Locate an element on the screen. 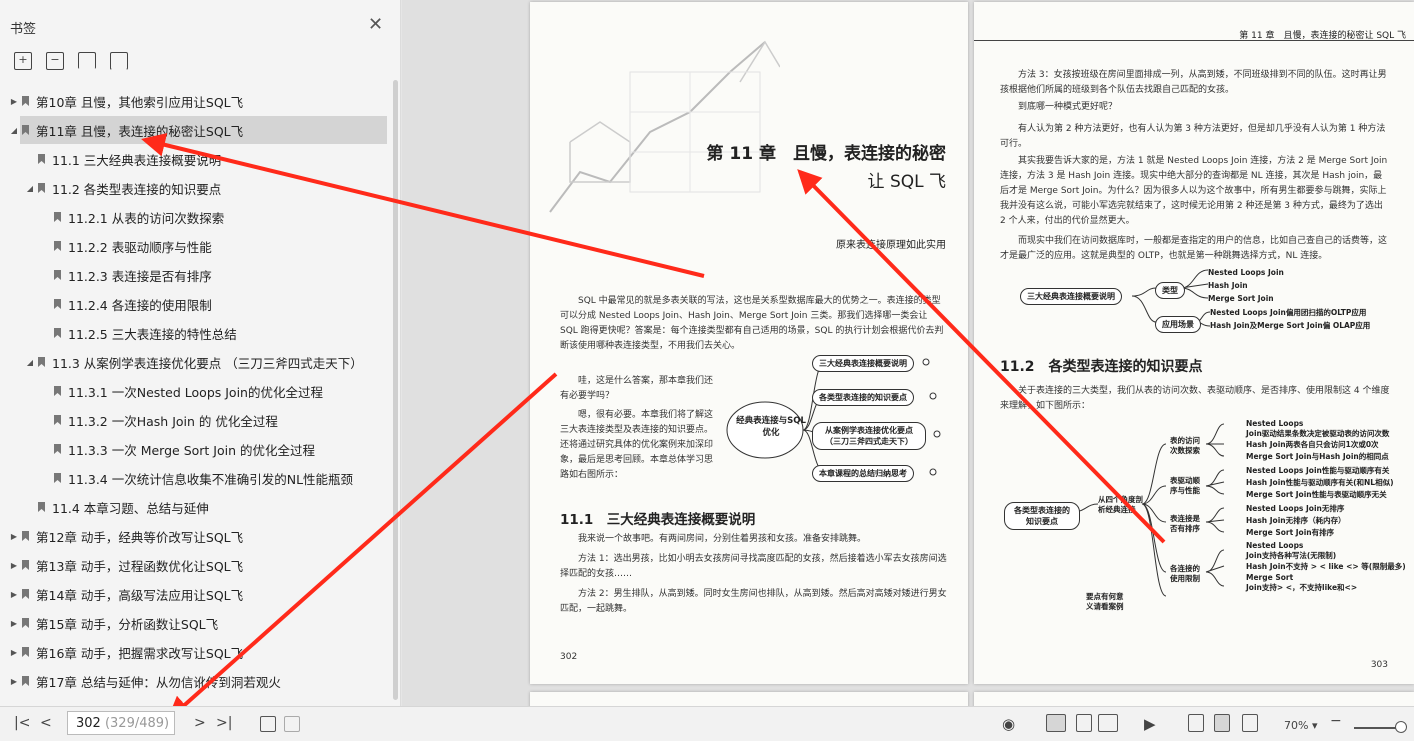 This screenshot has height=741, width=1414. bookmark-item: 11.3.2 一次Hash Join 的 优化全过程 is located at coordinates (195, 420).